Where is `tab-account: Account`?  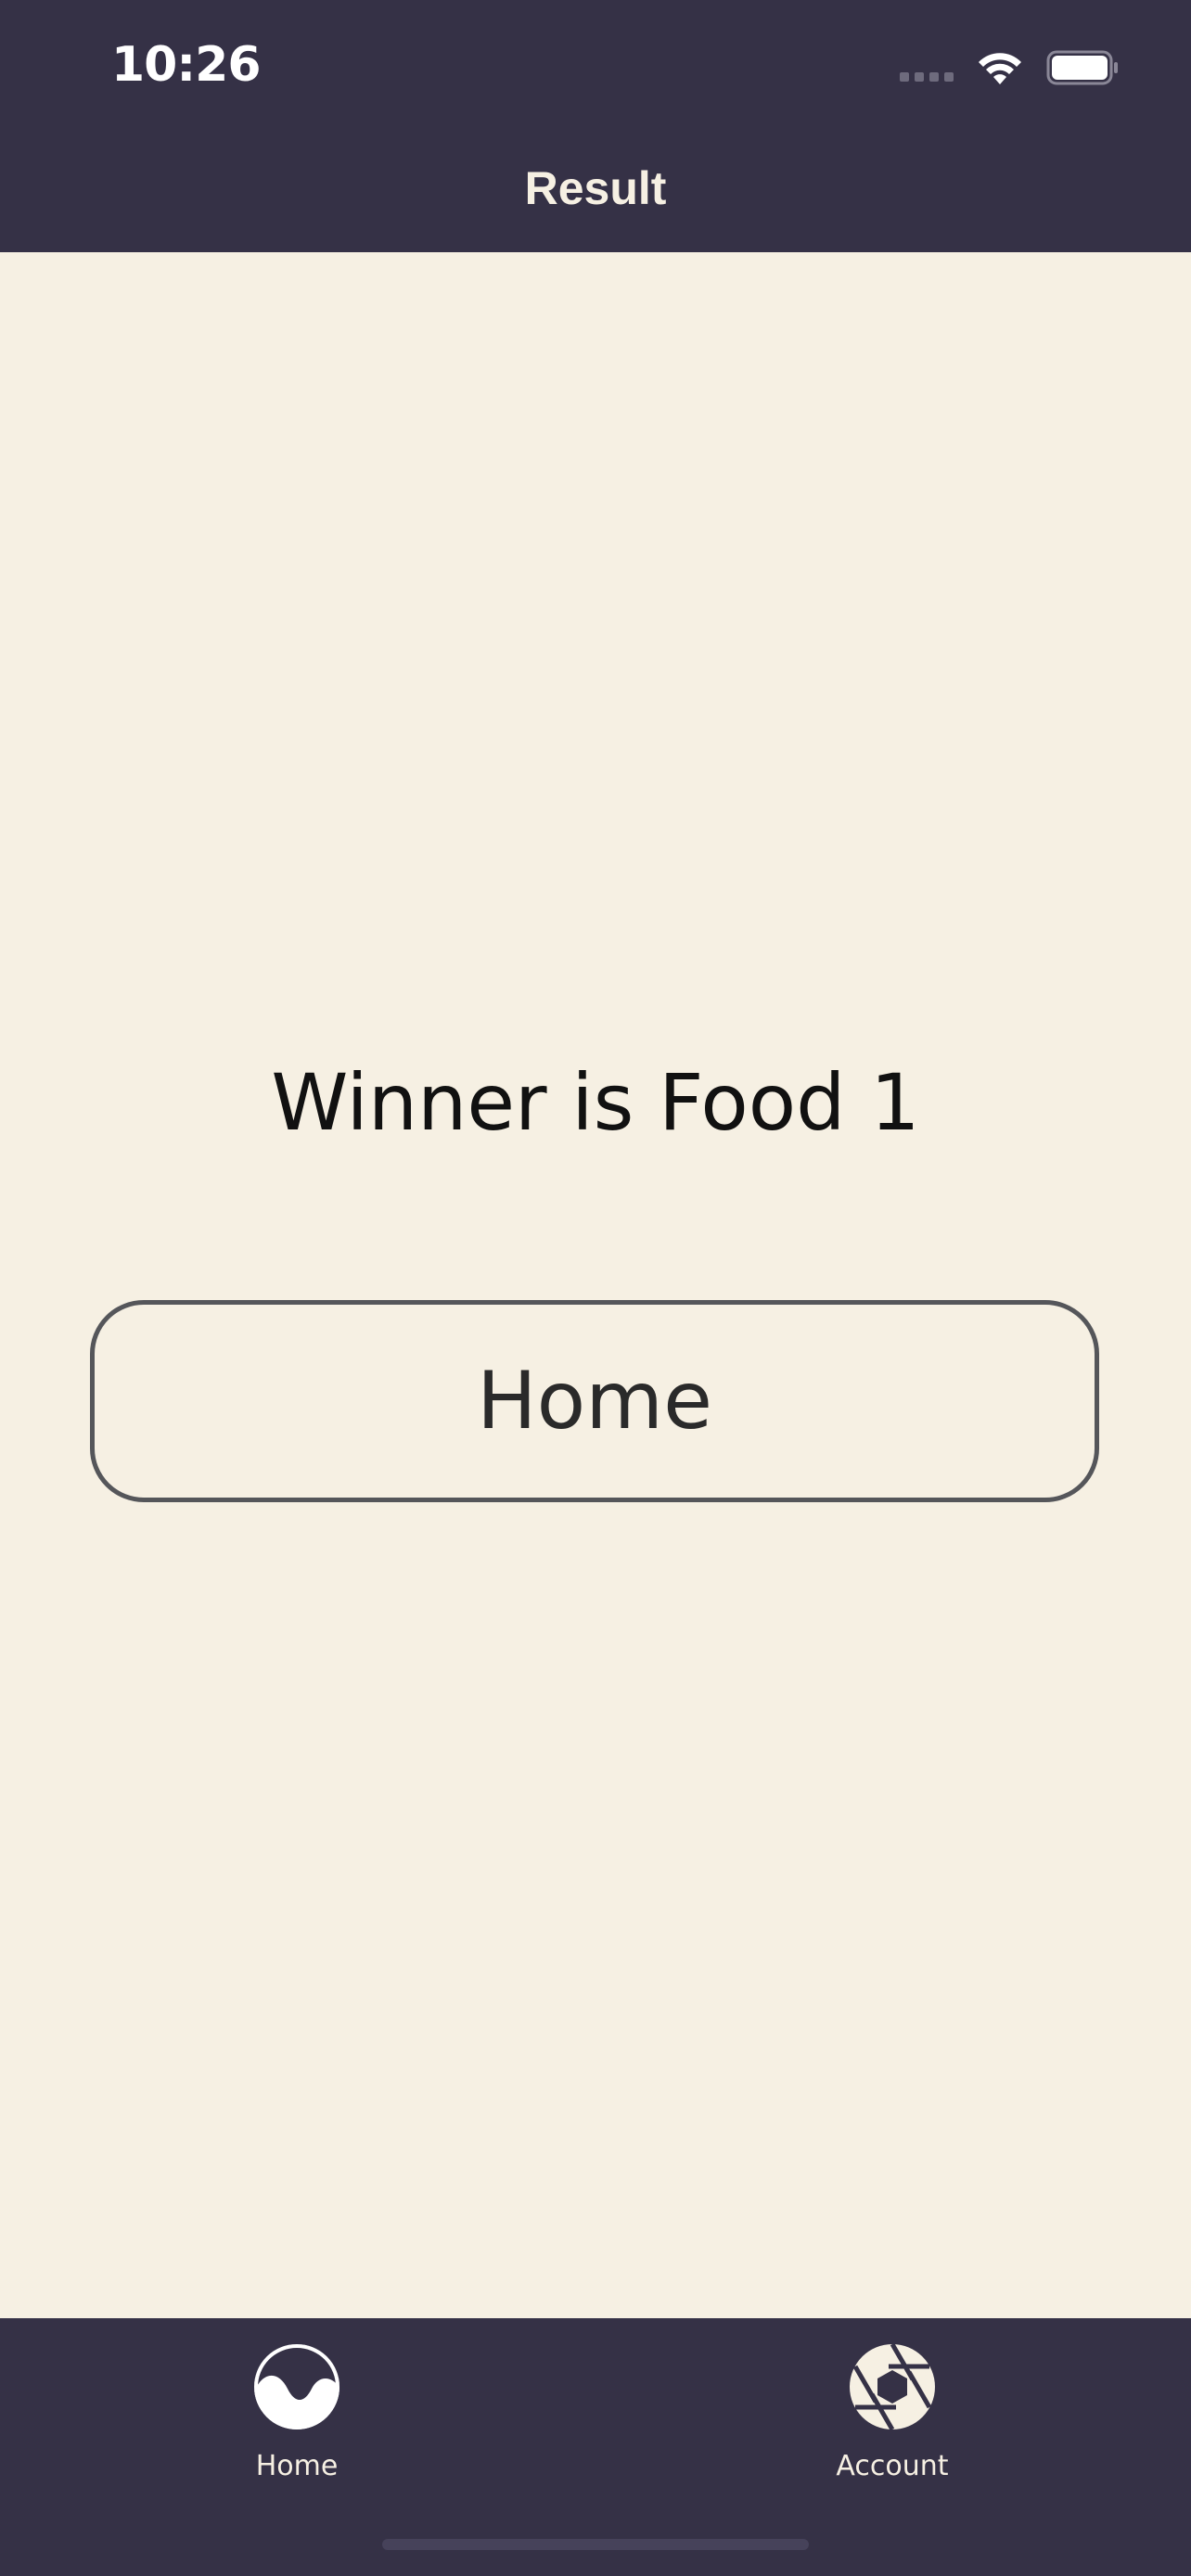 tab-account: Account is located at coordinates (892, 2425).